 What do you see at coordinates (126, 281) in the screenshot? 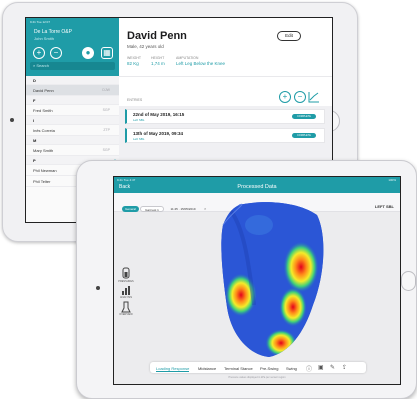
I see `pressures-label: PRESSURES` at bounding box center [126, 281].